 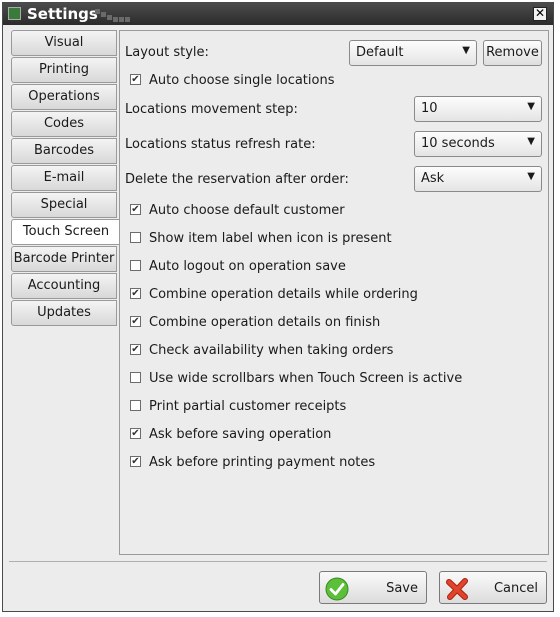 I want to click on tab-special: Special, so click(x=64, y=205).